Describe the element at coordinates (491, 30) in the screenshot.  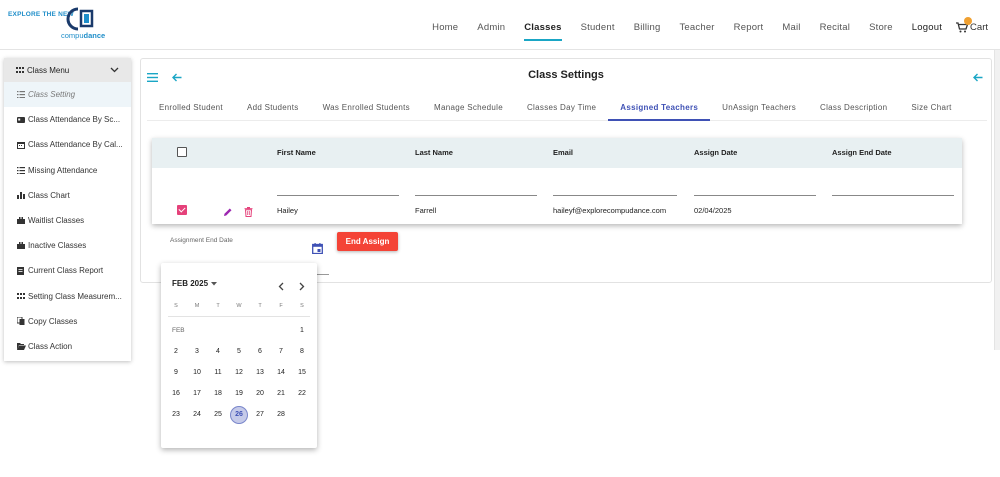
I see `nav-admin: Admin` at that location.